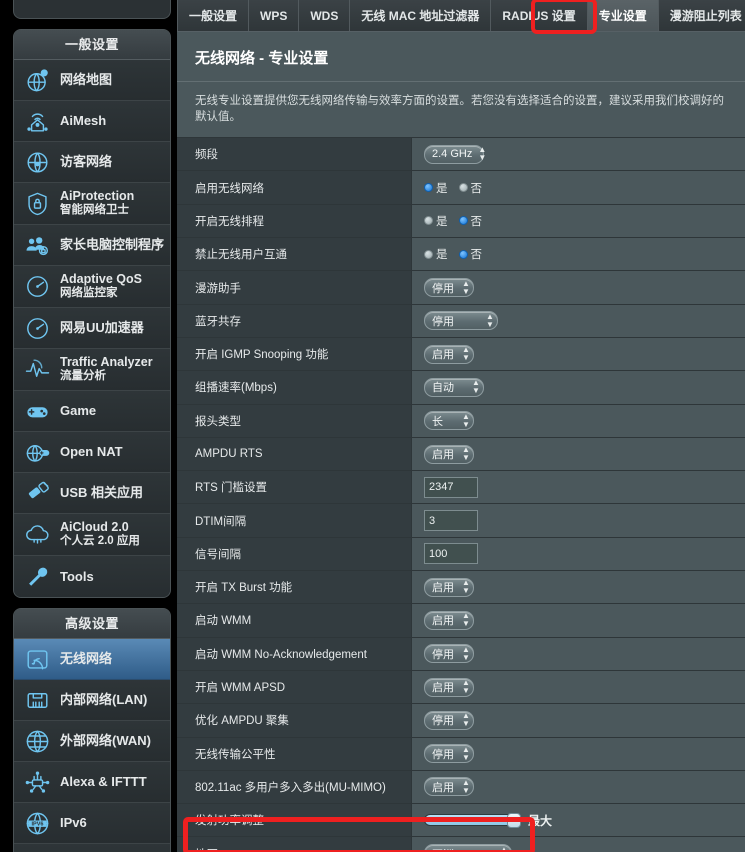 The width and height of the screenshot is (745, 852). I want to click on settings-row-label: 开启 WMM APSD, so click(294, 687).